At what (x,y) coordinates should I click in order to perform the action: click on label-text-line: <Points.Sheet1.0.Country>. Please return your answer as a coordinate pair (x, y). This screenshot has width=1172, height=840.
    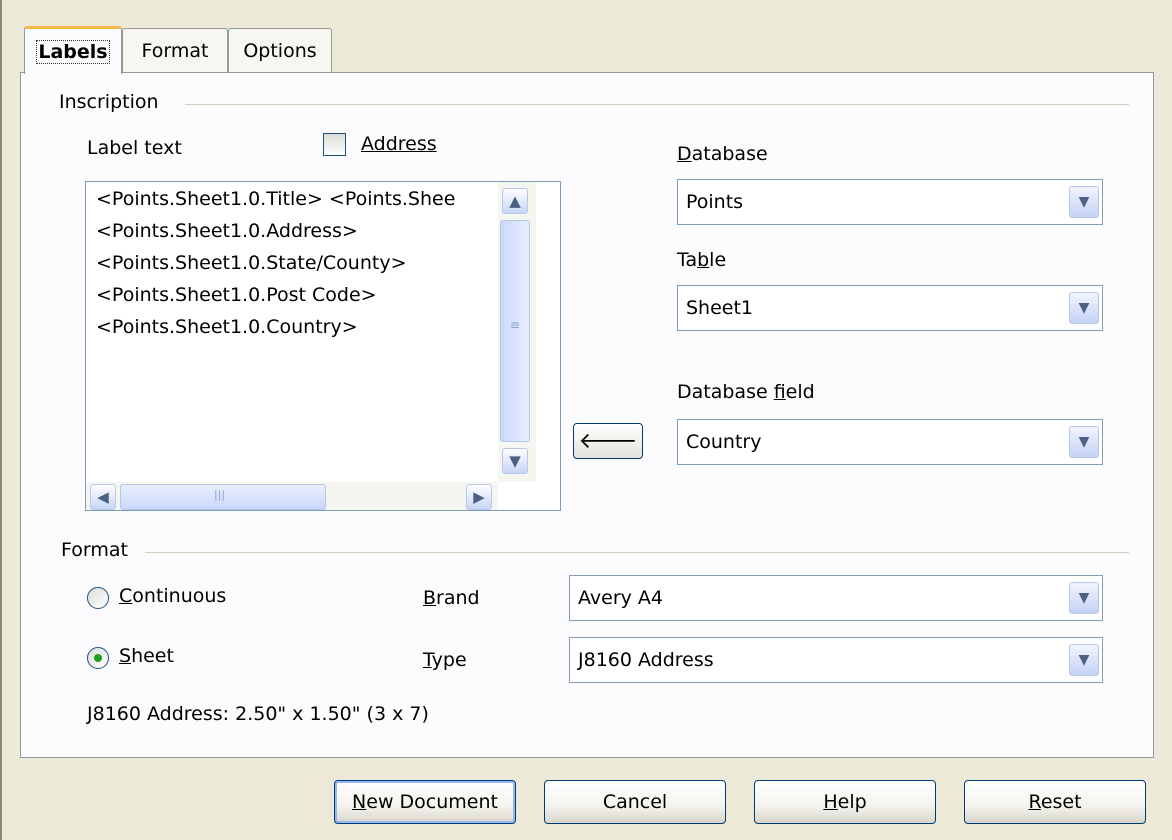
    Looking at the image, I should click on (227, 327).